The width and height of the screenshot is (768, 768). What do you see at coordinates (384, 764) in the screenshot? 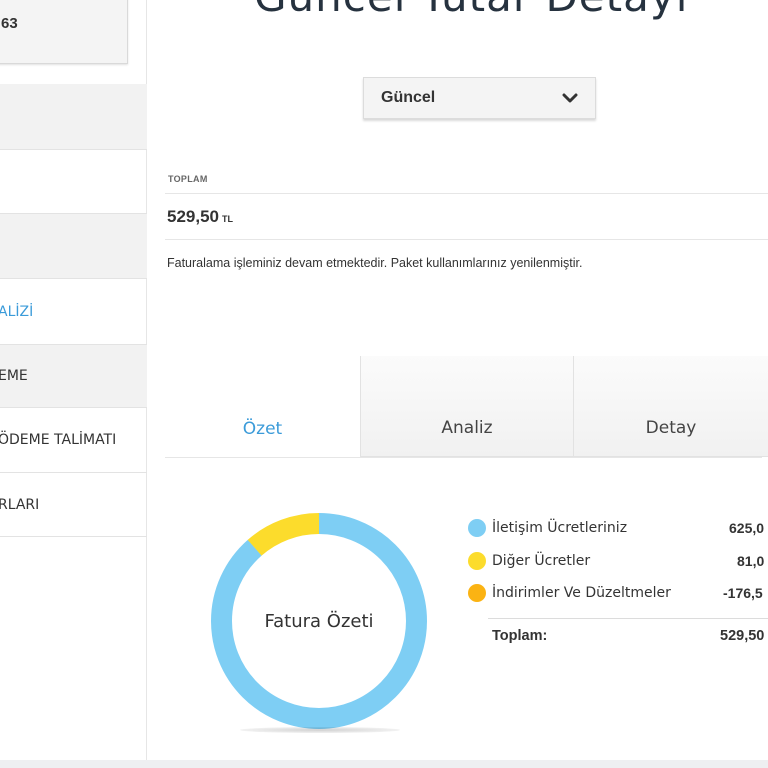
I see `page-footer-bar` at bounding box center [384, 764].